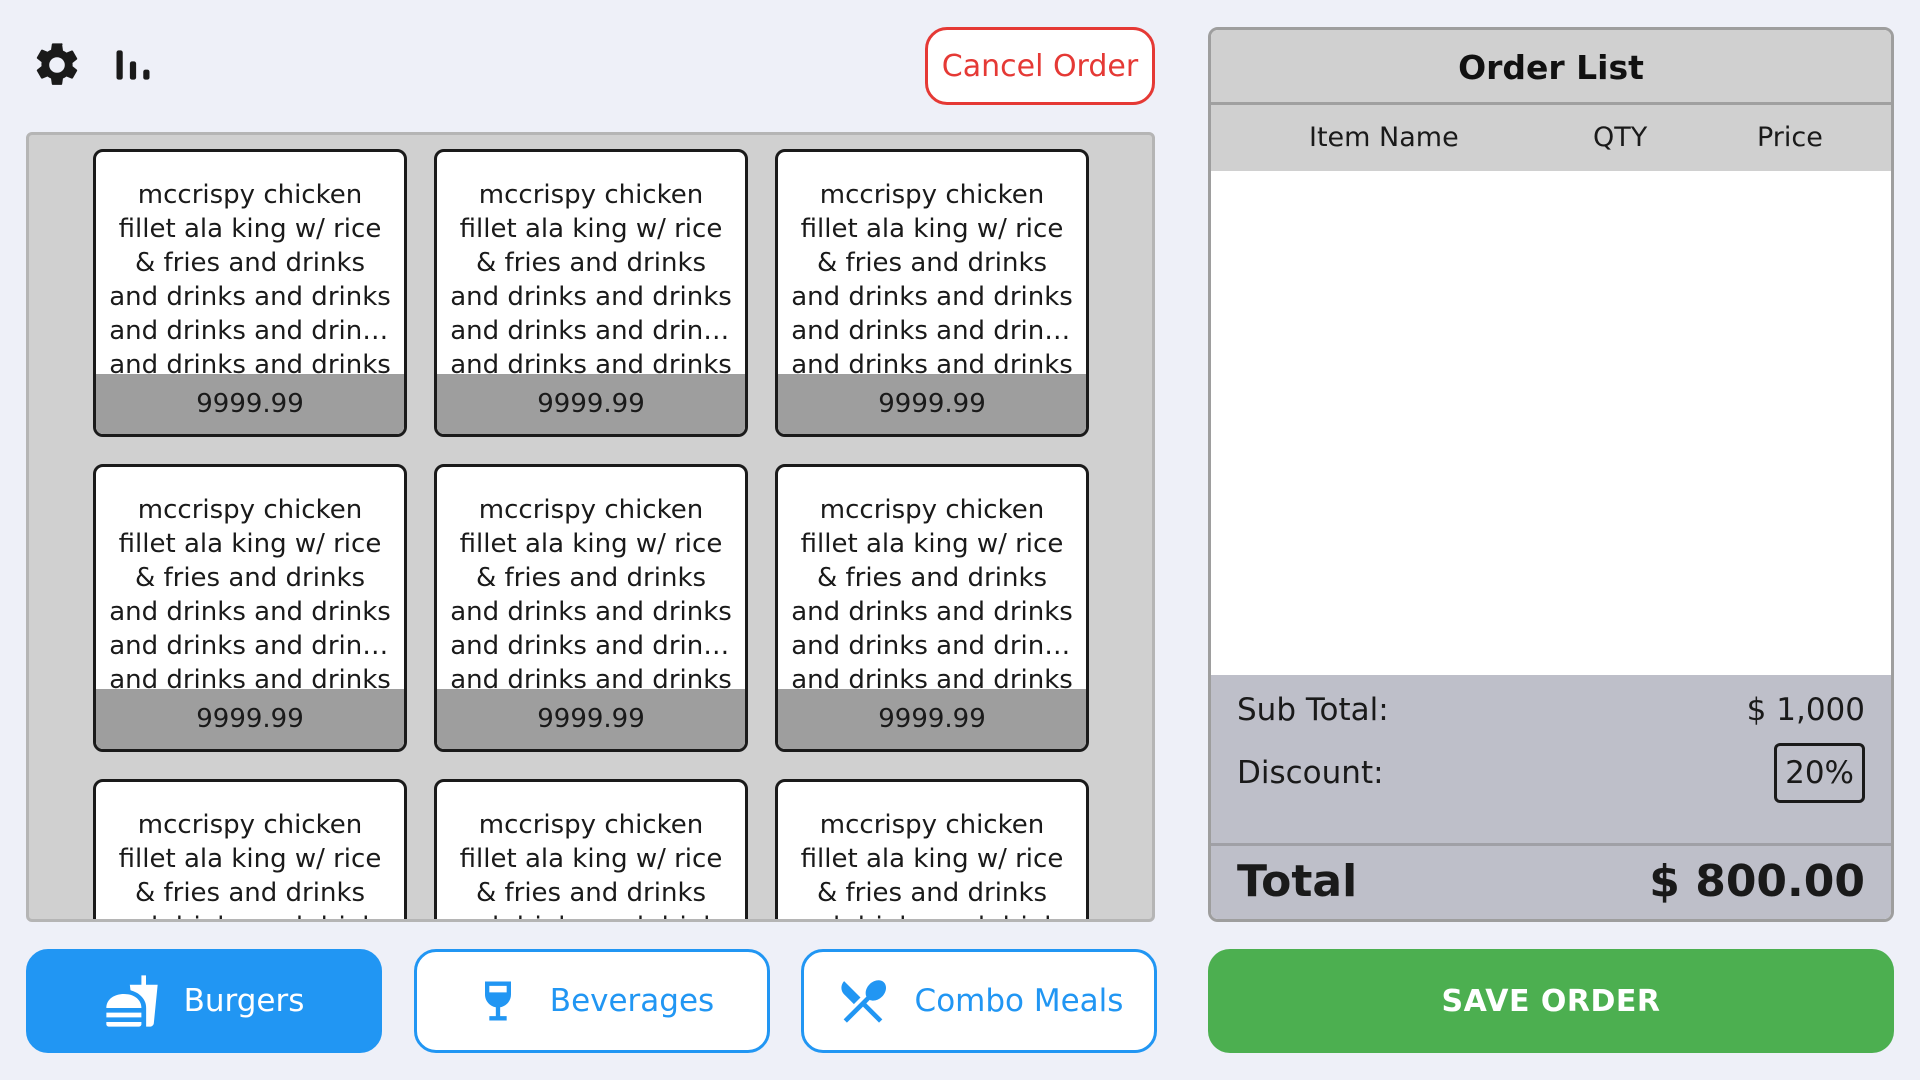  I want to click on category-beverages-button: Beverages, so click(592, 1001).